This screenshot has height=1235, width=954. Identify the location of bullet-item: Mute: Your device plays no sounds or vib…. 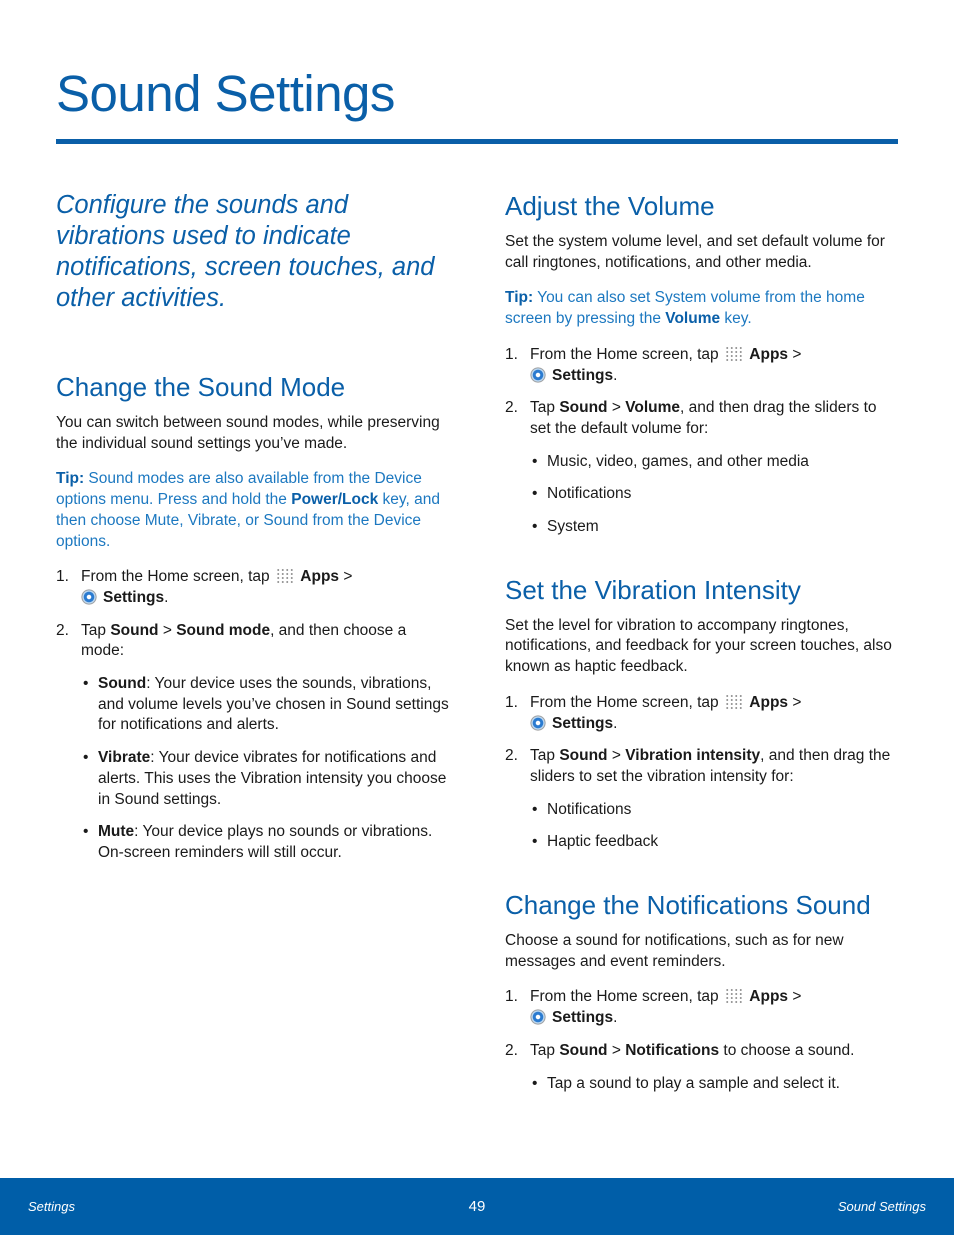
(266, 842).